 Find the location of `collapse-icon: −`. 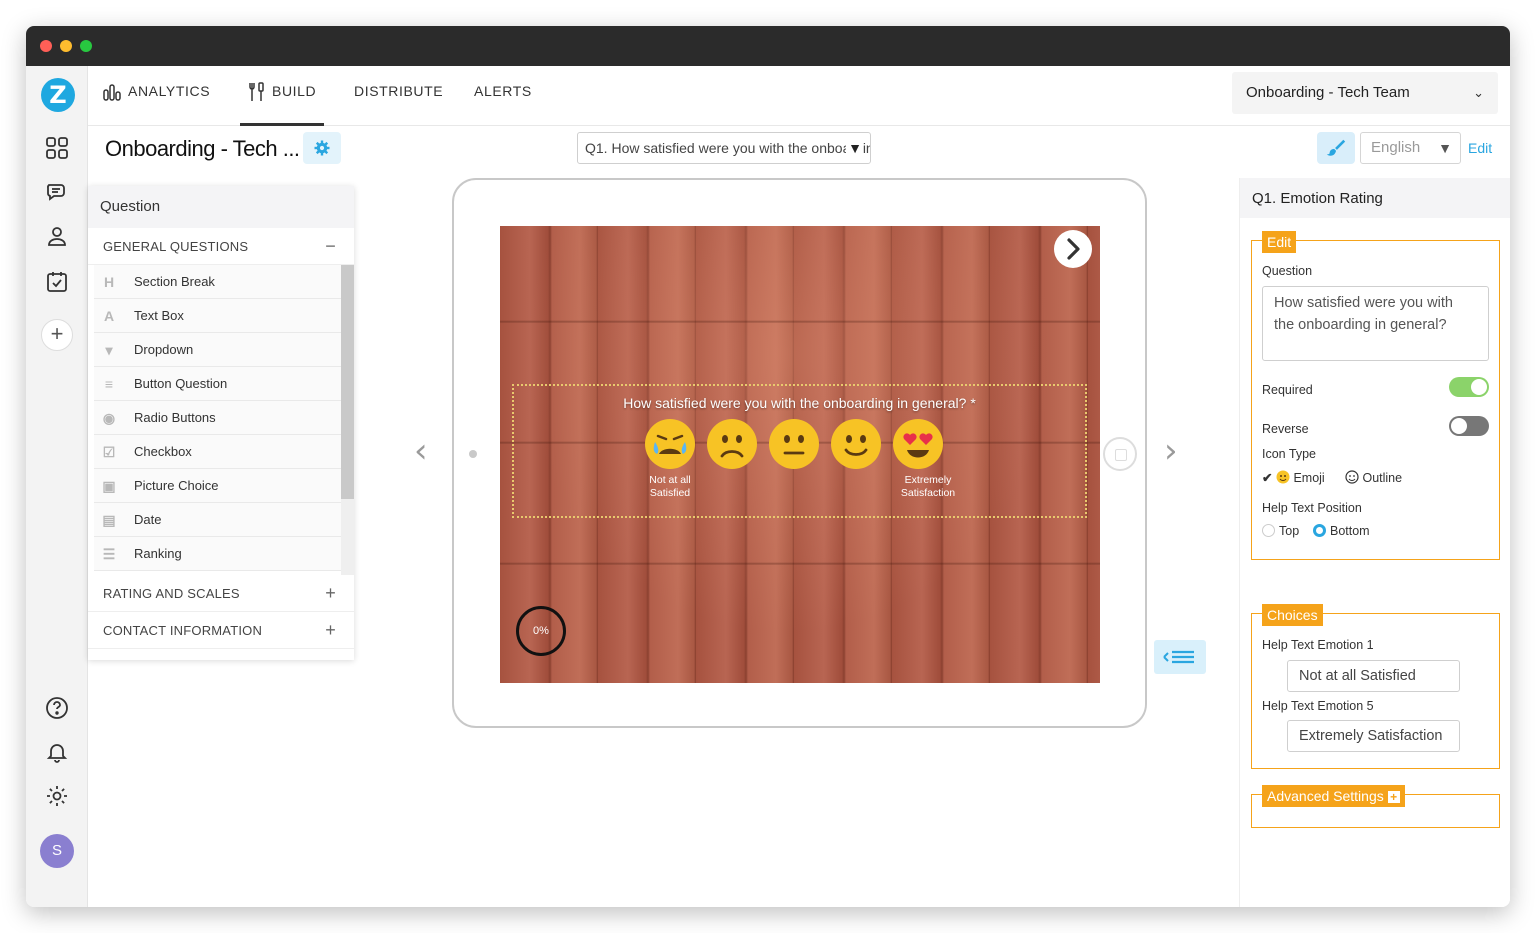

collapse-icon: − is located at coordinates (330, 246).